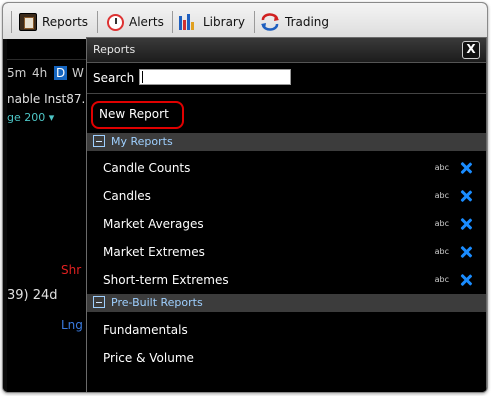 The width and height of the screenshot is (491, 396). Describe the element at coordinates (46, 99) in the screenshot. I see `chart-header-text: nable Inst87.` at that location.